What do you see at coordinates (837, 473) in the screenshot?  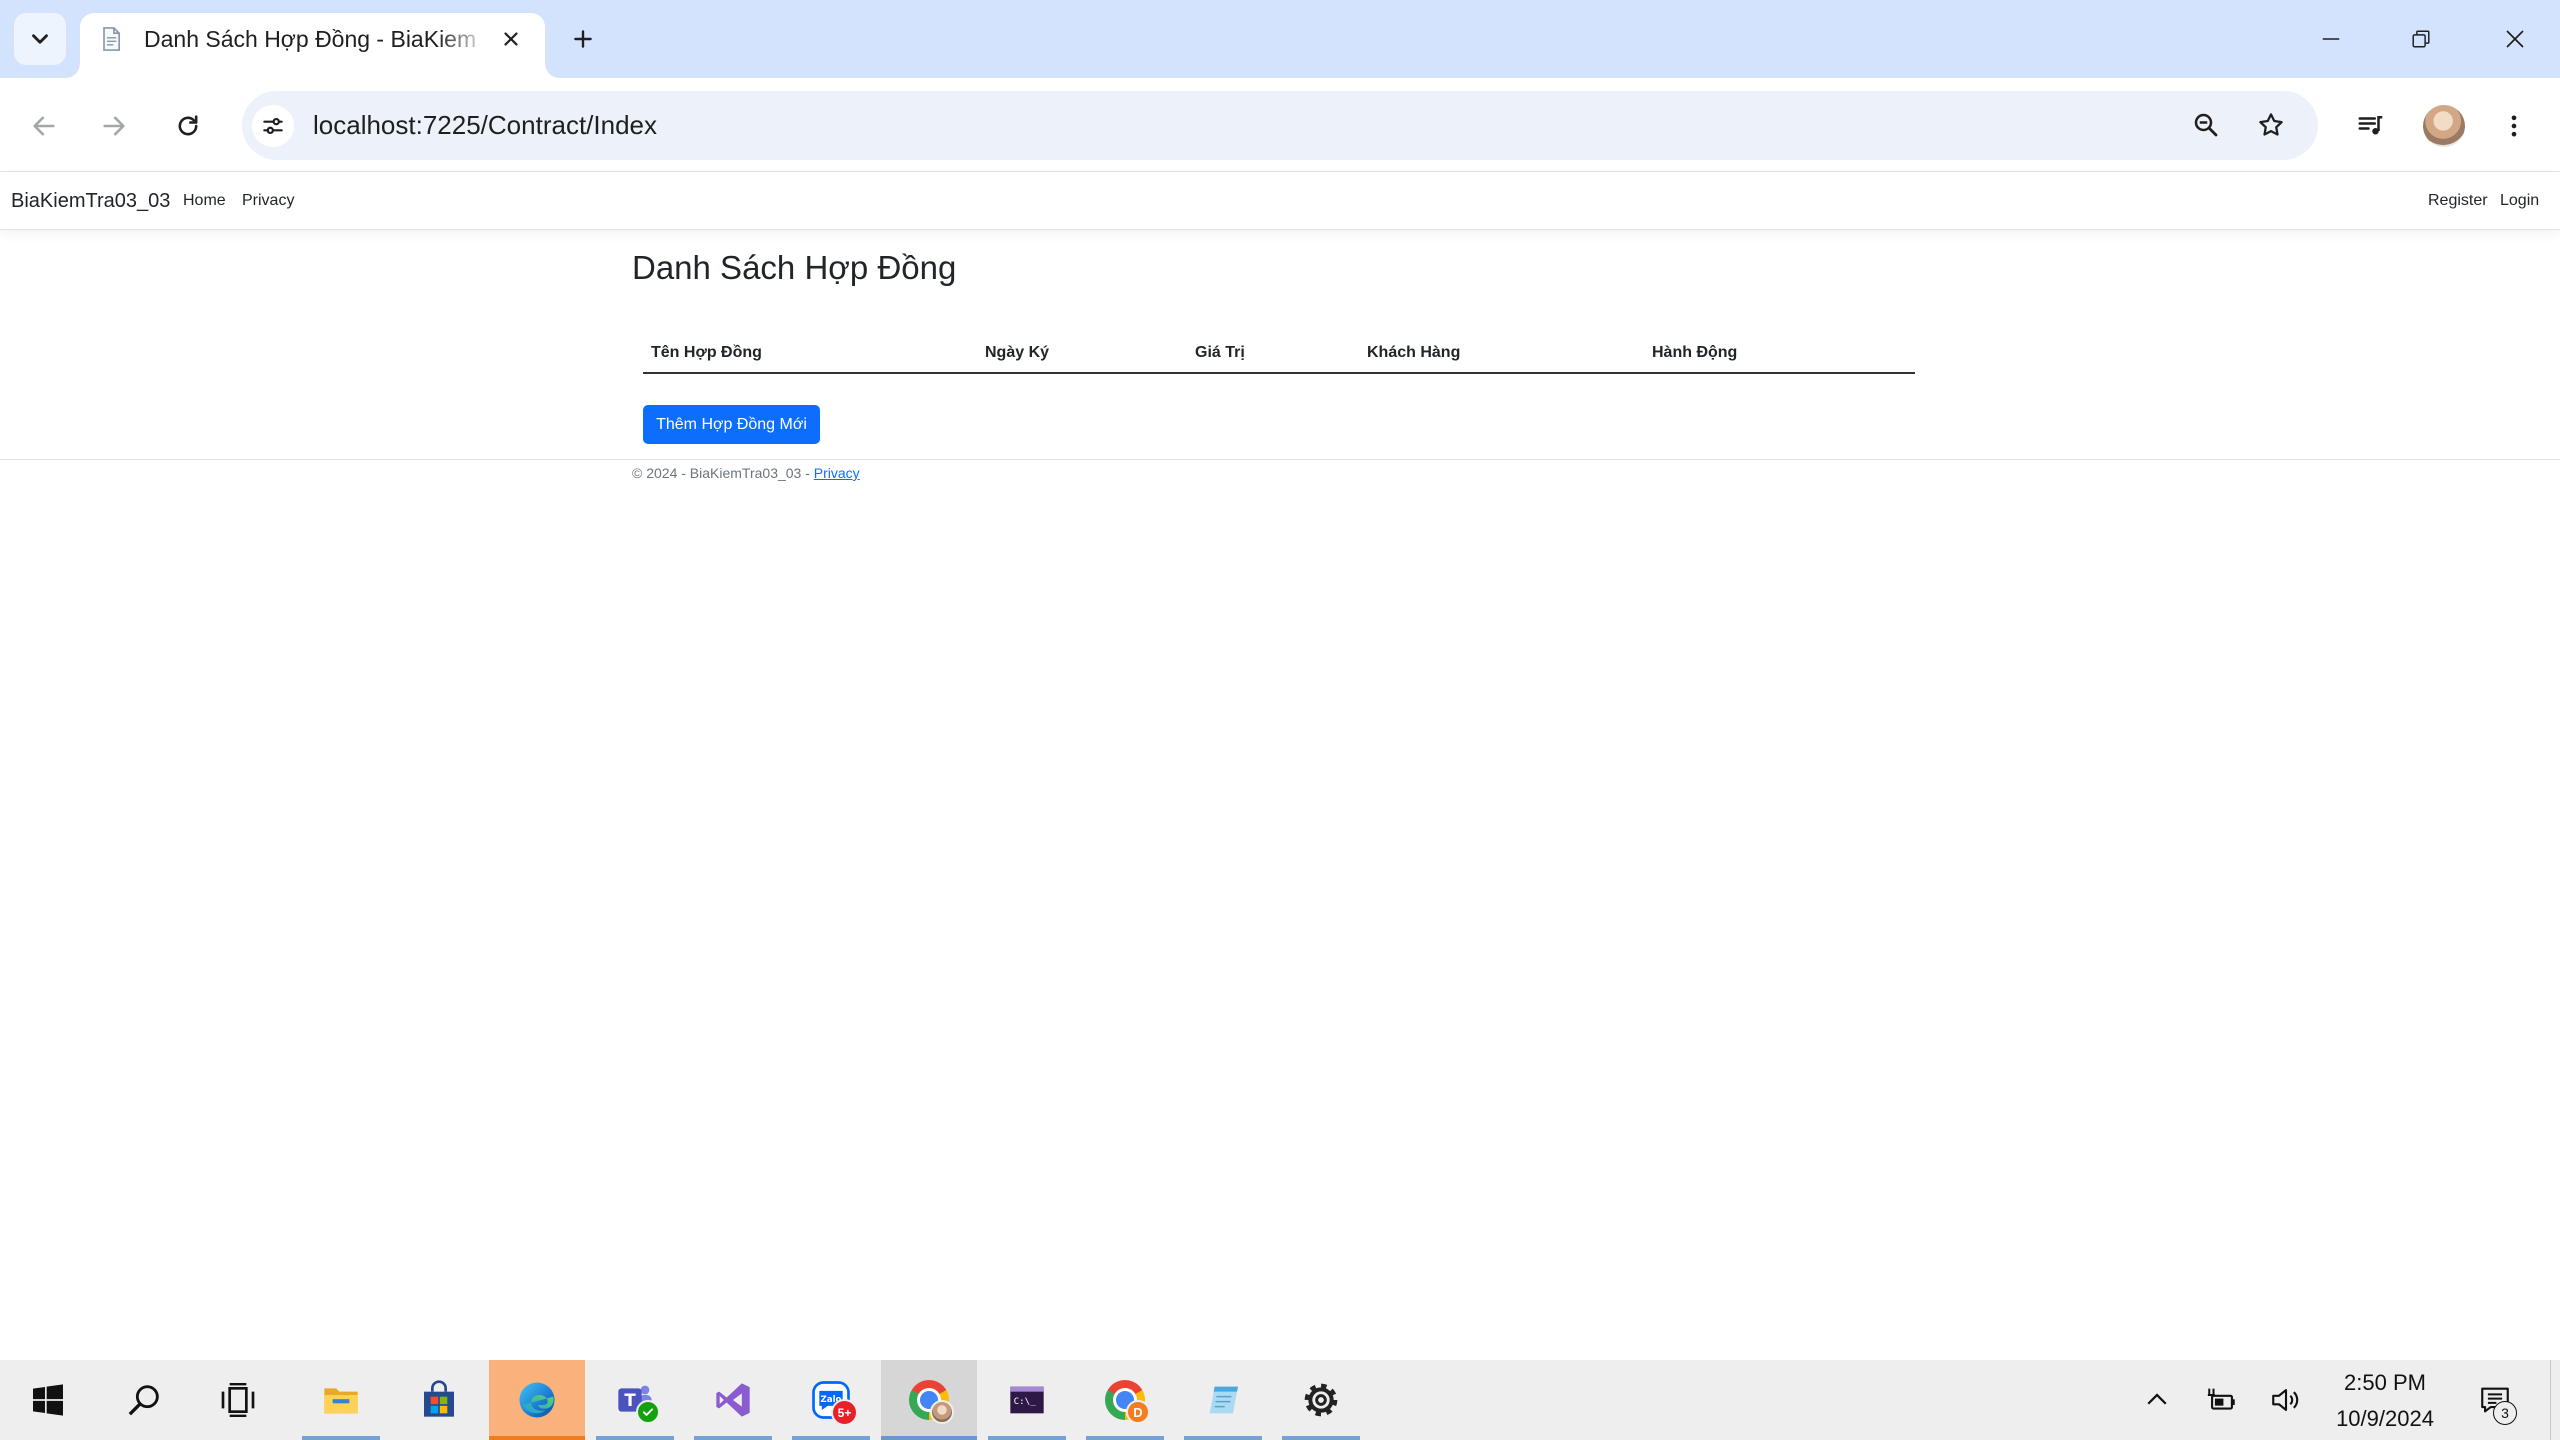 I see `footer-privacy-link: Privacy` at bounding box center [837, 473].